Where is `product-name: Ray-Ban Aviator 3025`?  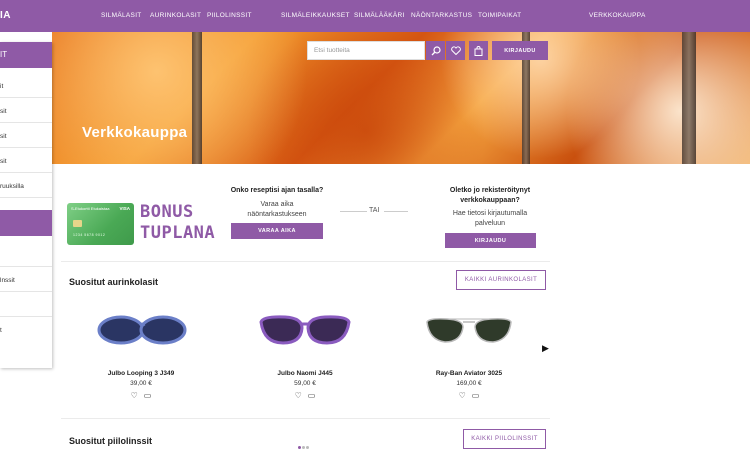
product-name: Ray-Ban Aviator 3025 is located at coordinates (469, 373).